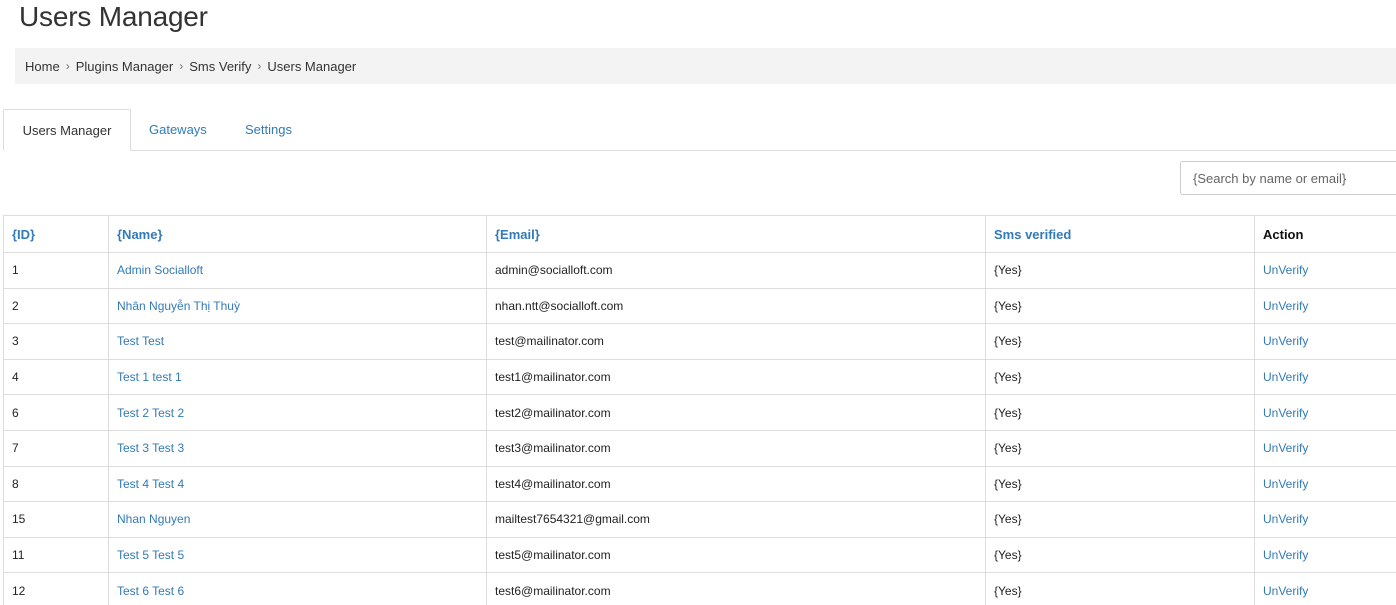 The height and width of the screenshot is (605, 1396). What do you see at coordinates (153, 519) in the screenshot?
I see `user-name-link: Nhan Nguyen` at bounding box center [153, 519].